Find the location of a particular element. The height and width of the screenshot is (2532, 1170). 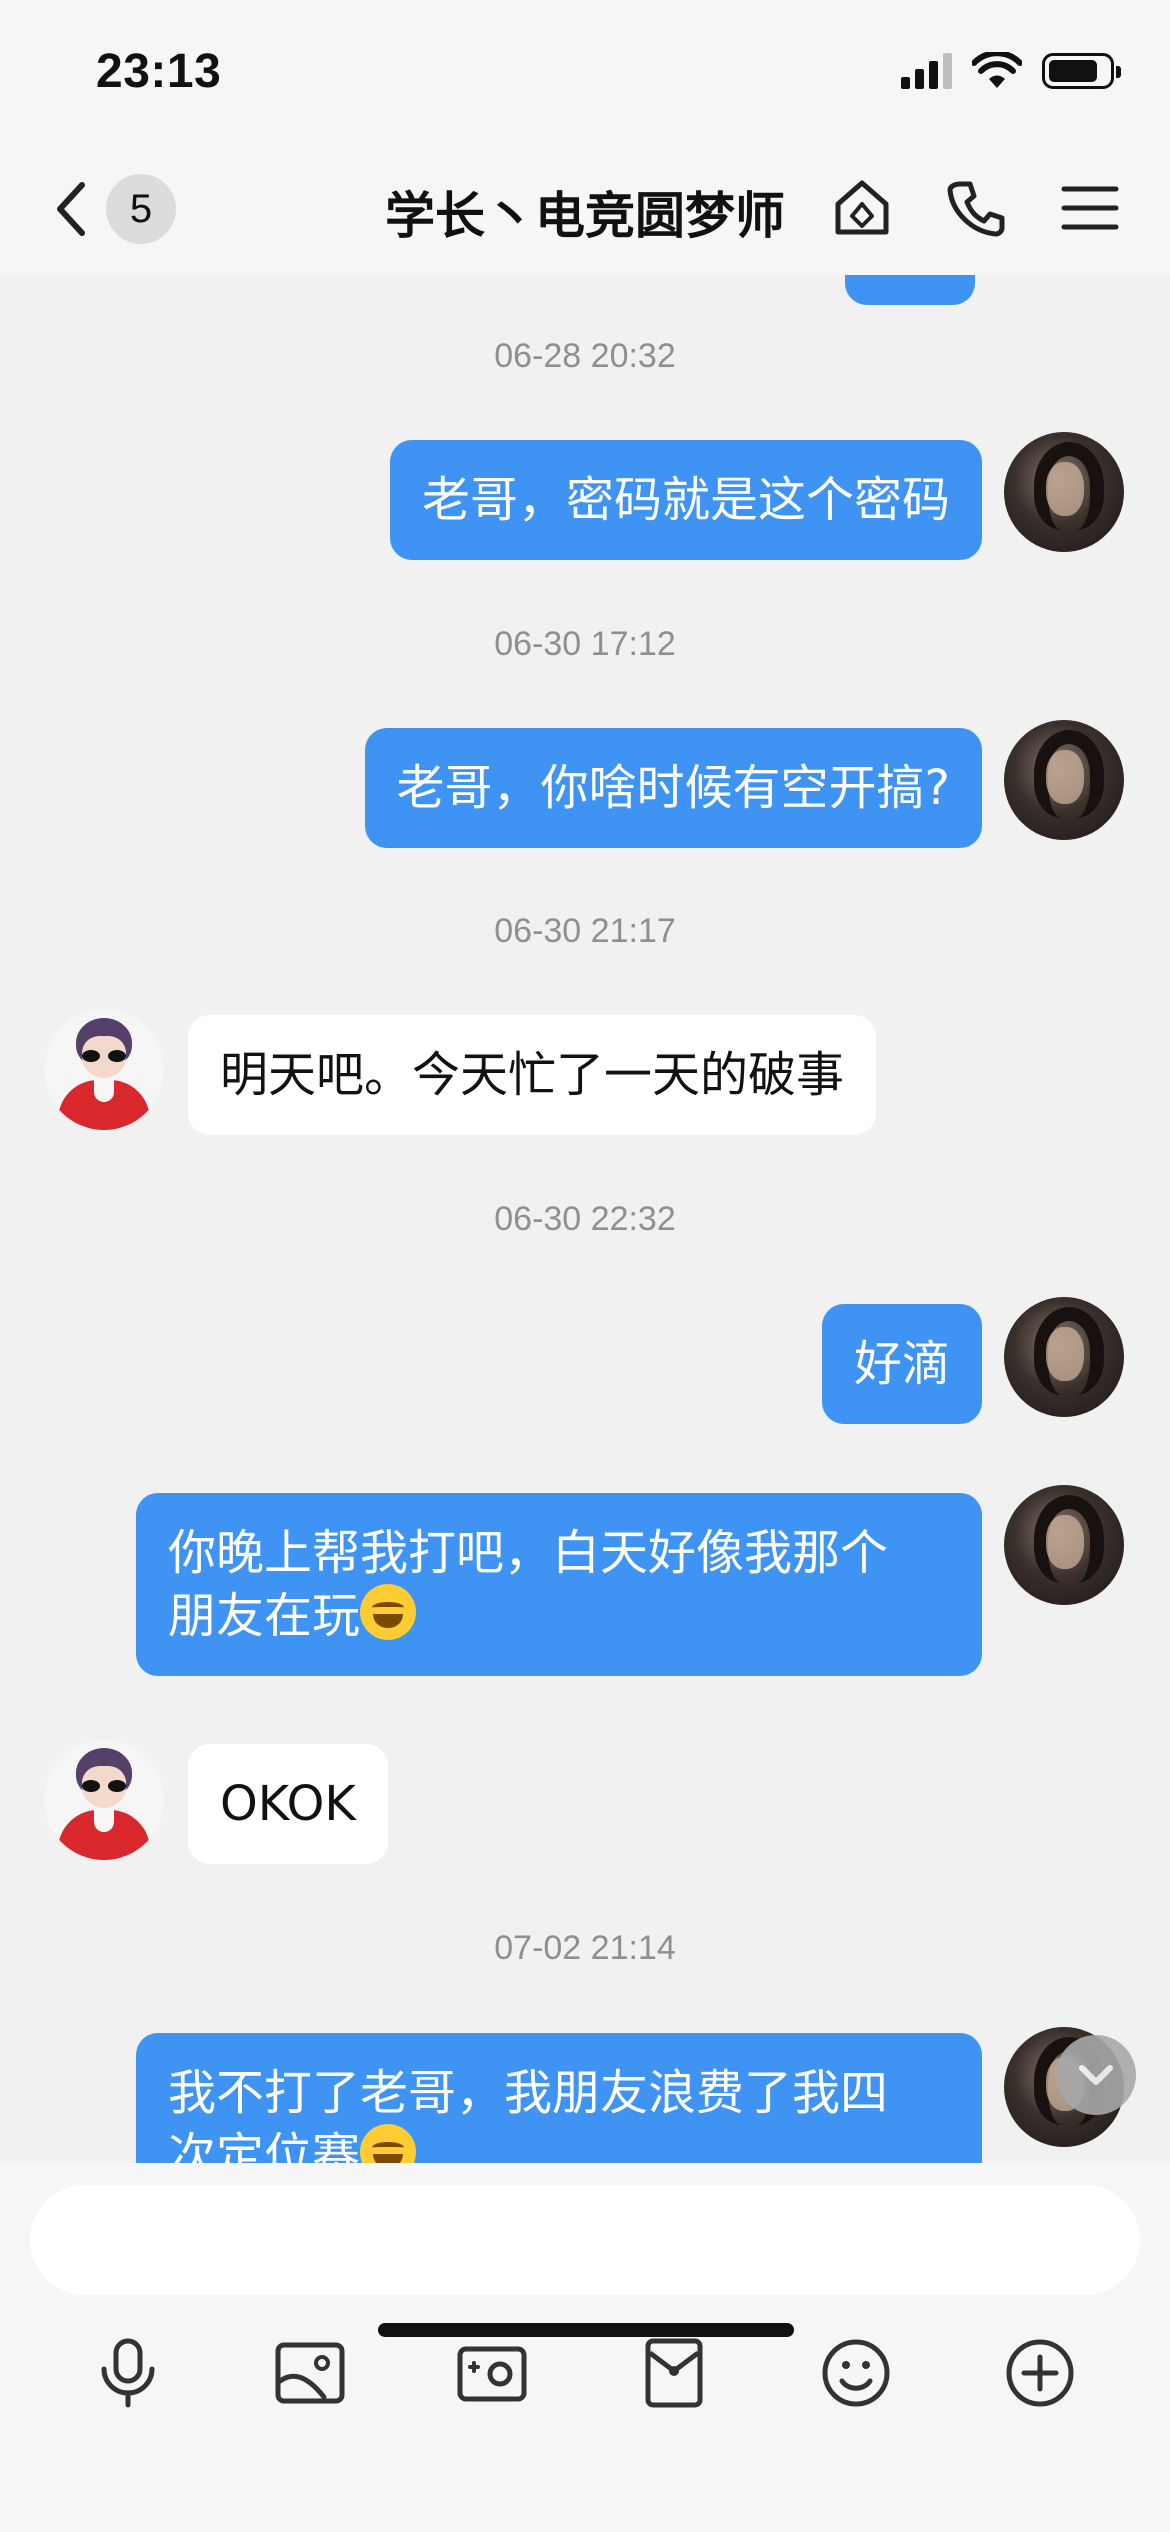

unread-count-badge: 5 is located at coordinates (141, 209).